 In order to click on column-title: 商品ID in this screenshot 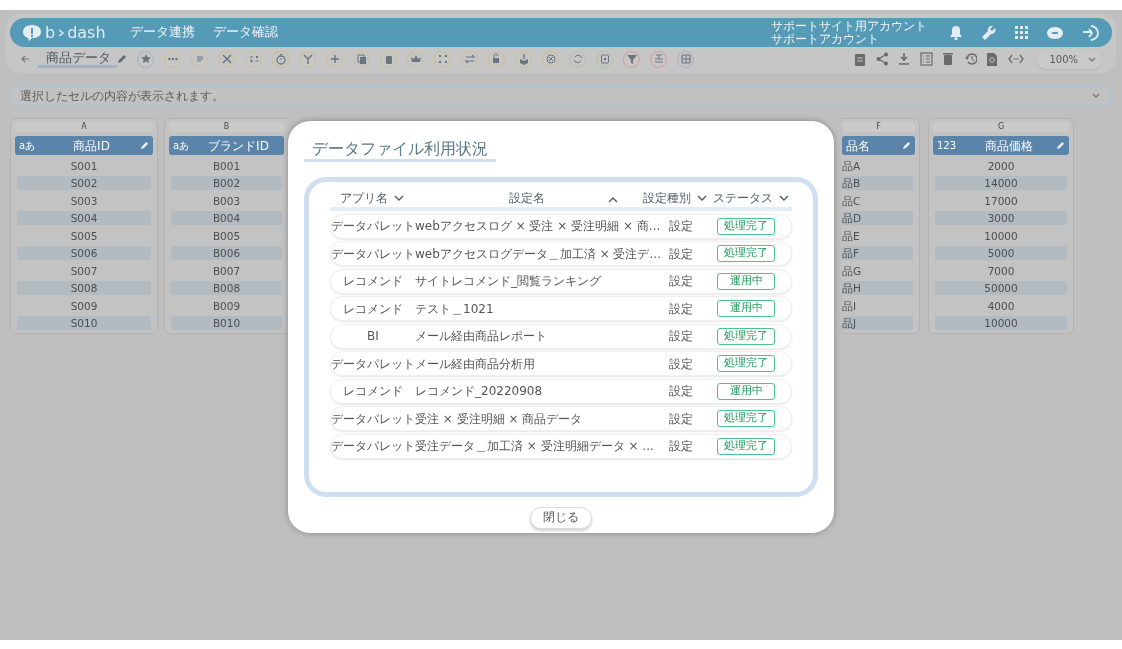, I will do `click(91, 146)`.